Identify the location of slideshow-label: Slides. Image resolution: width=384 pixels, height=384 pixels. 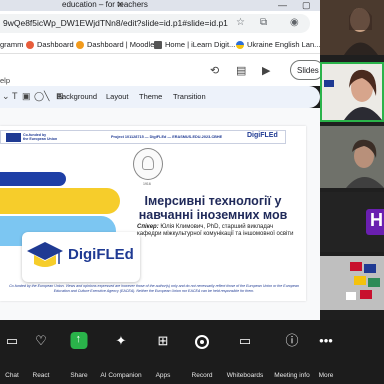
(308, 70).